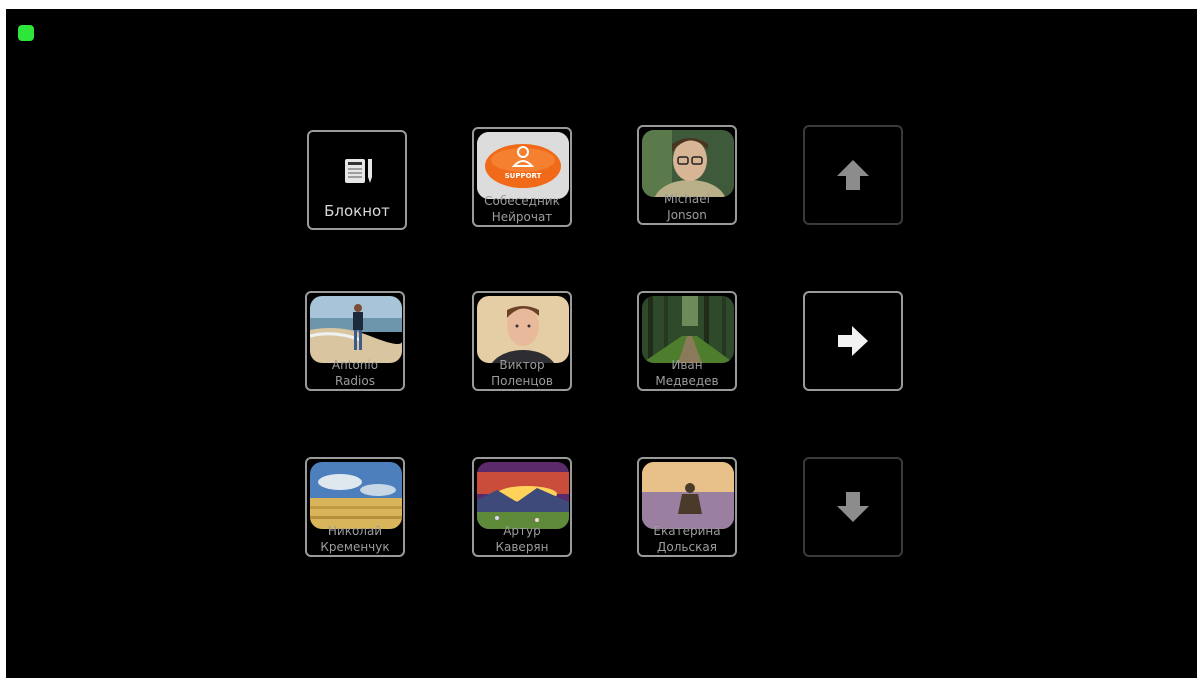 The width and height of the screenshot is (1197, 678). I want to click on scroll-up-button, so click(853, 175).